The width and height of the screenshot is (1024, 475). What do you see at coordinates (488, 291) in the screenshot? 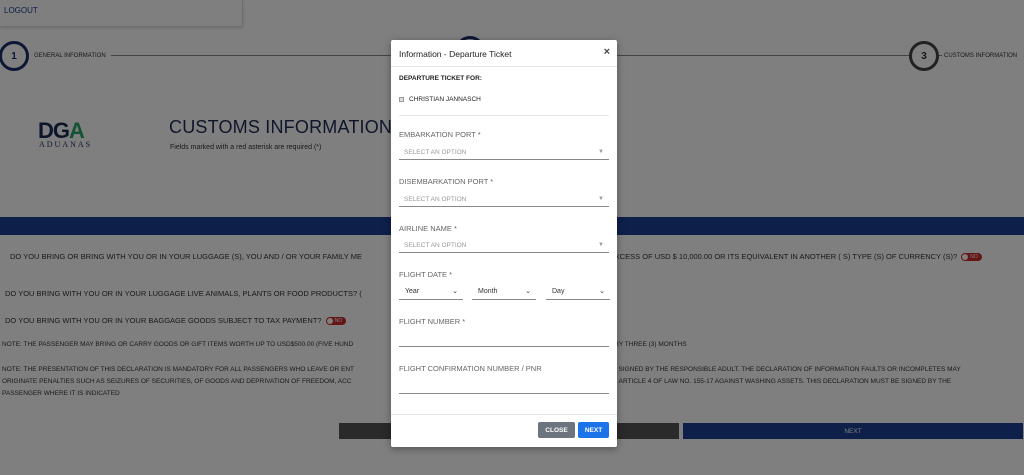
I see `flight-month-value: Month` at bounding box center [488, 291].